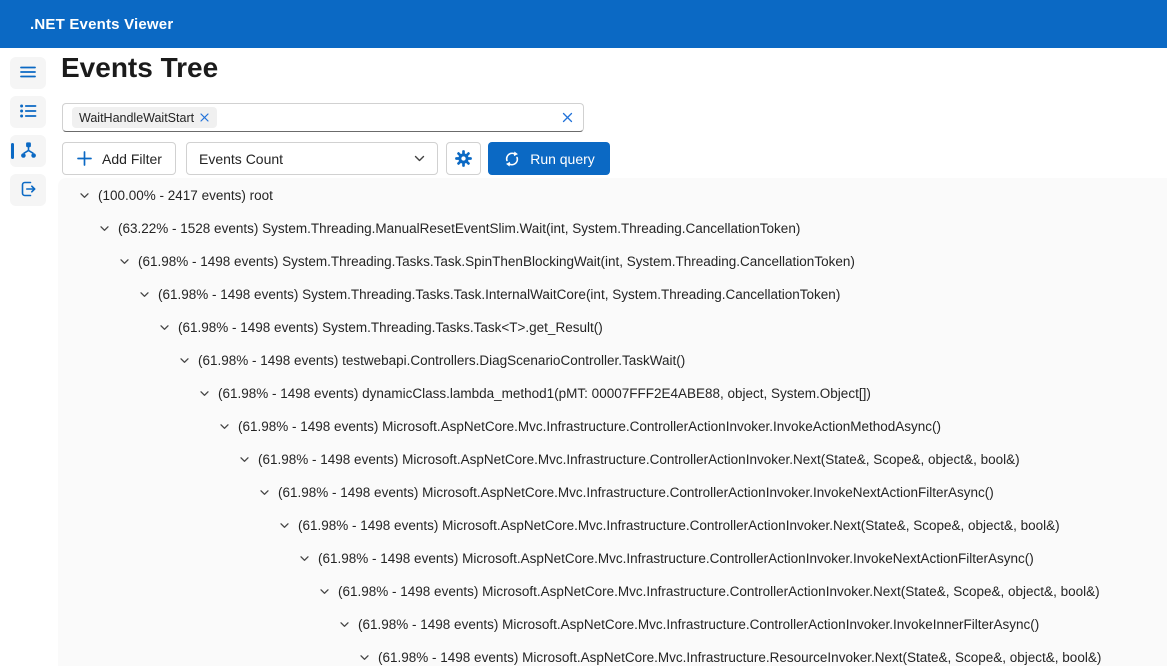 The width and height of the screenshot is (1167, 666). Describe the element at coordinates (102, 24) in the screenshot. I see `app-title: .NET Events Viewer` at that location.